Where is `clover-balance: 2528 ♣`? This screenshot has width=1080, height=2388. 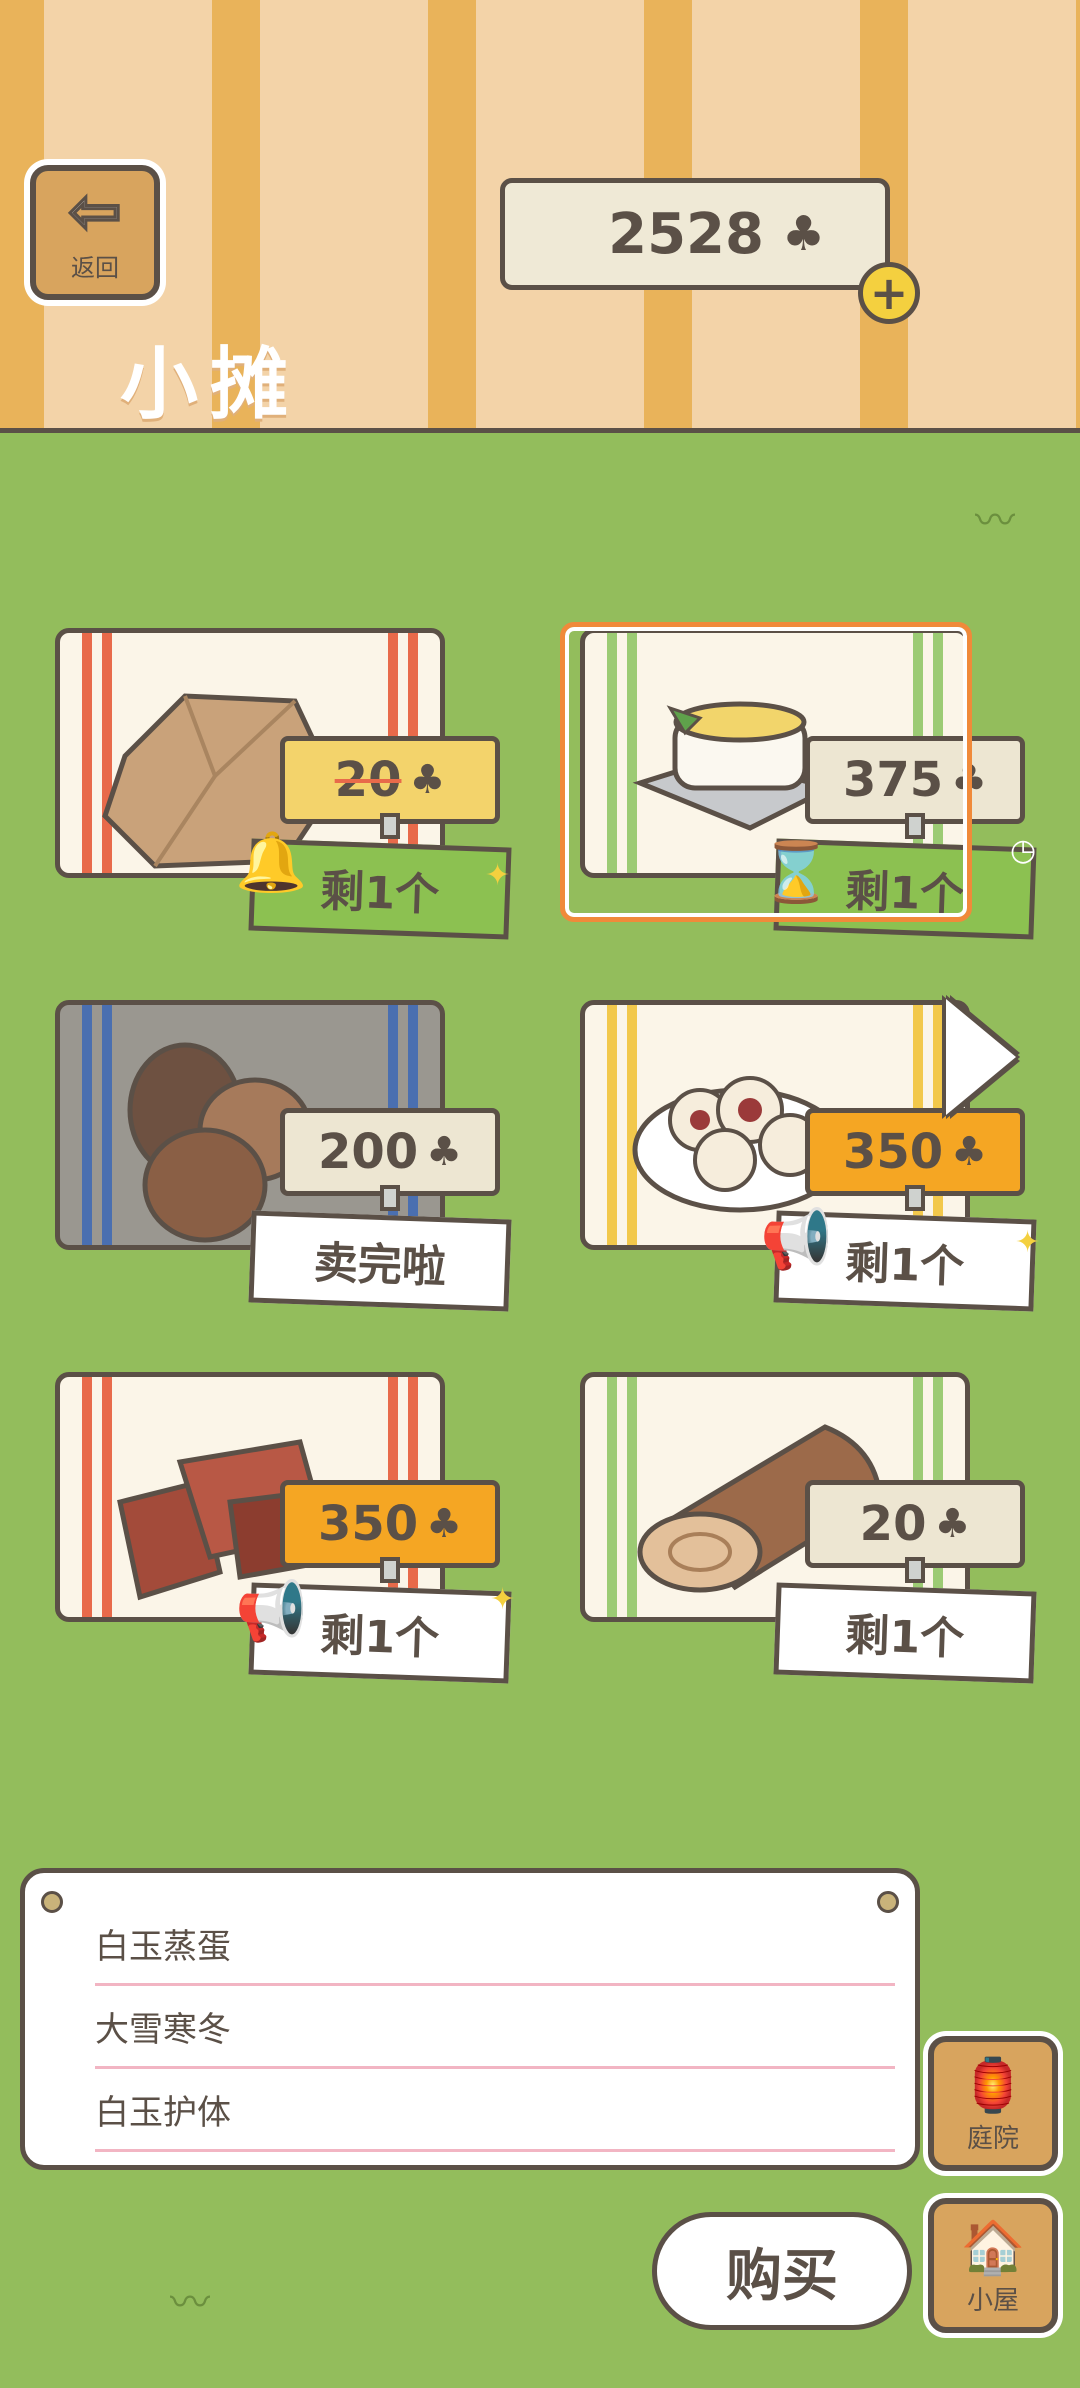 clover-balance: 2528 ♣ is located at coordinates (695, 234).